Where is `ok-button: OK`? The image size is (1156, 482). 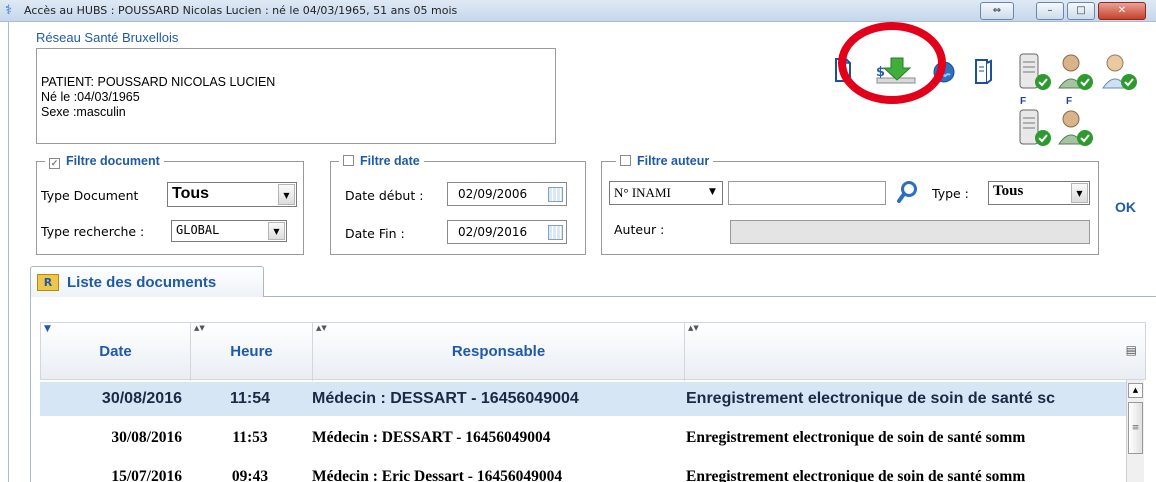
ok-button: OK is located at coordinates (1125, 207).